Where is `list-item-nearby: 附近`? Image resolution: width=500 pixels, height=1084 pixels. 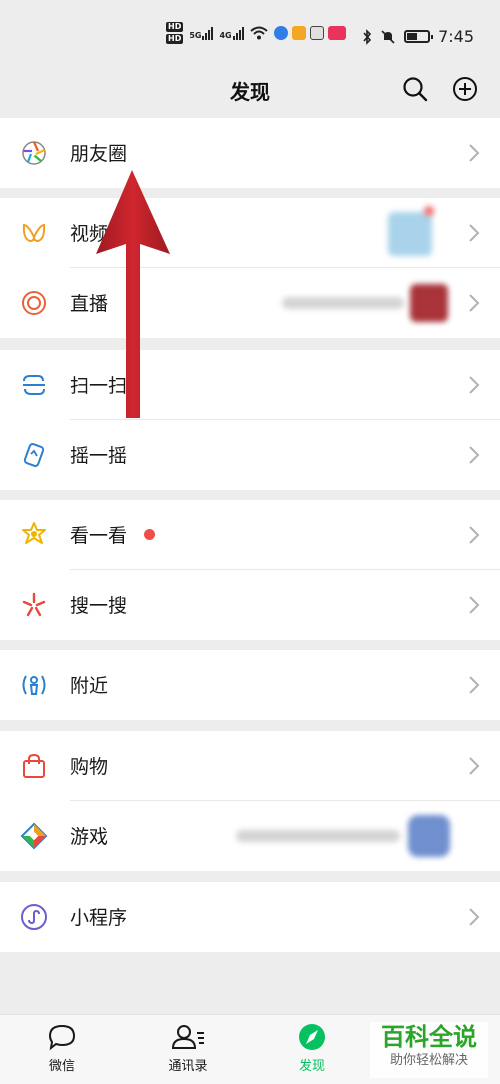 list-item-nearby: 附近 is located at coordinates (250, 685).